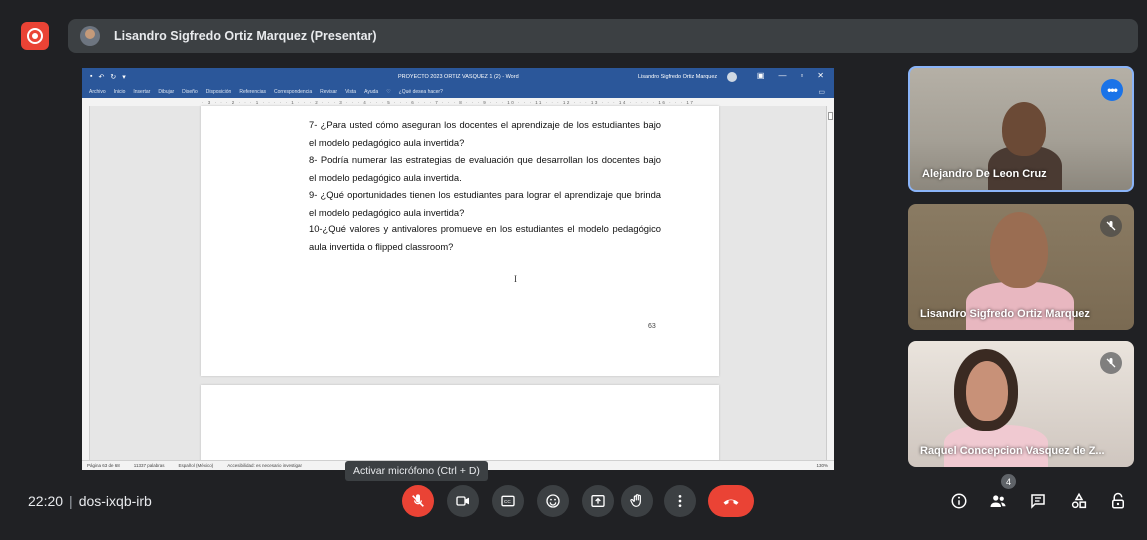 Image resolution: width=1147 pixels, height=540 pixels. What do you see at coordinates (760, 75) in the screenshot?
I see `ribbon-display-icon: ▣` at bounding box center [760, 75].